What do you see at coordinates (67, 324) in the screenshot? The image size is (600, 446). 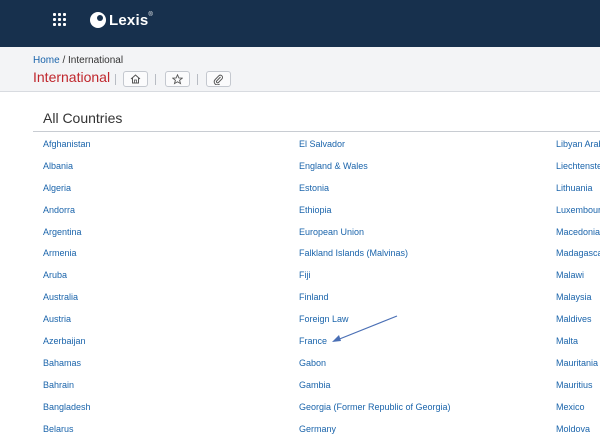 I see `country-link: Austria` at bounding box center [67, 324].